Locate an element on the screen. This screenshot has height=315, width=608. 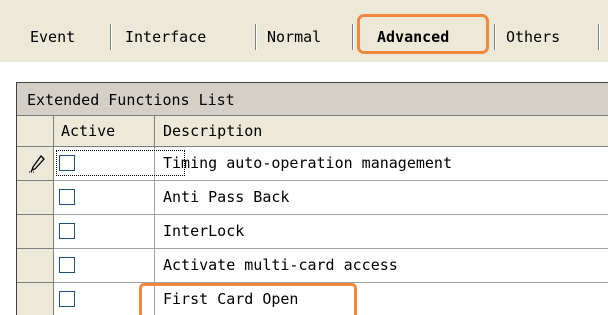
grid-header-row: Active Description is located at coordinates (312, 131).